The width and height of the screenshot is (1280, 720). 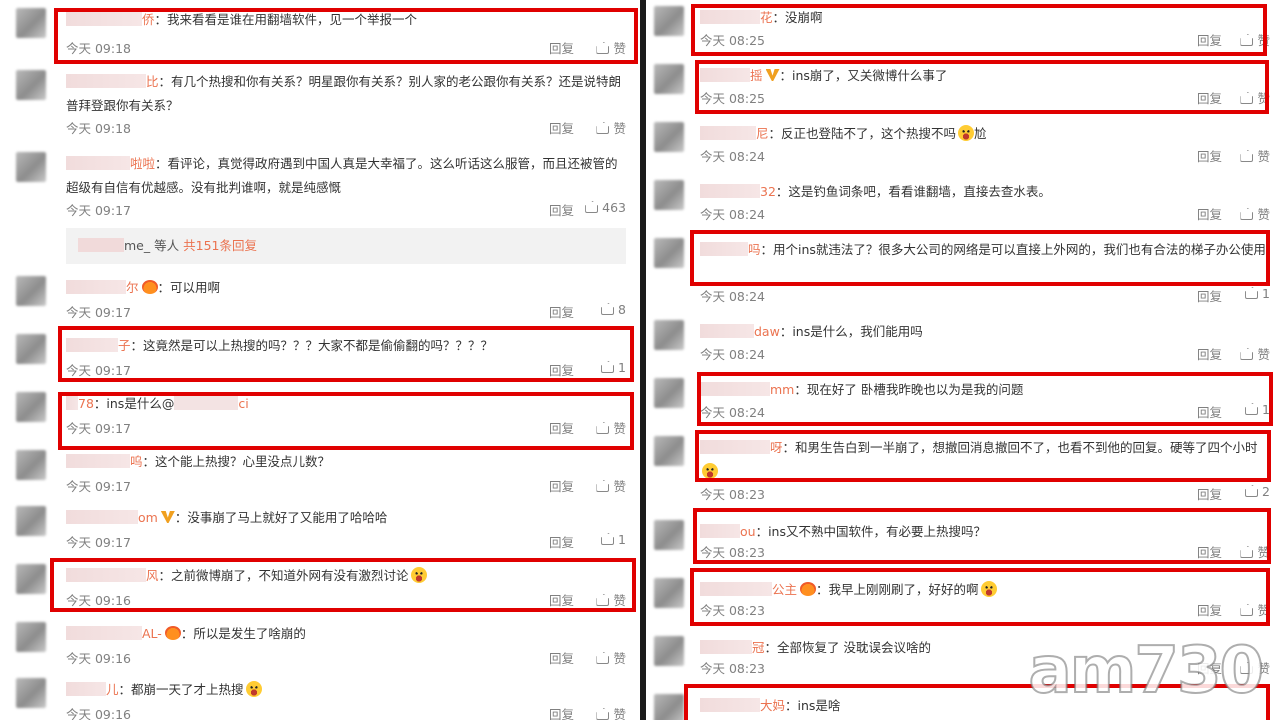 What do you see at coordinates (211, 403) in the screenshot?
I see `mention-link: ci` at bounding box center [211, 403].